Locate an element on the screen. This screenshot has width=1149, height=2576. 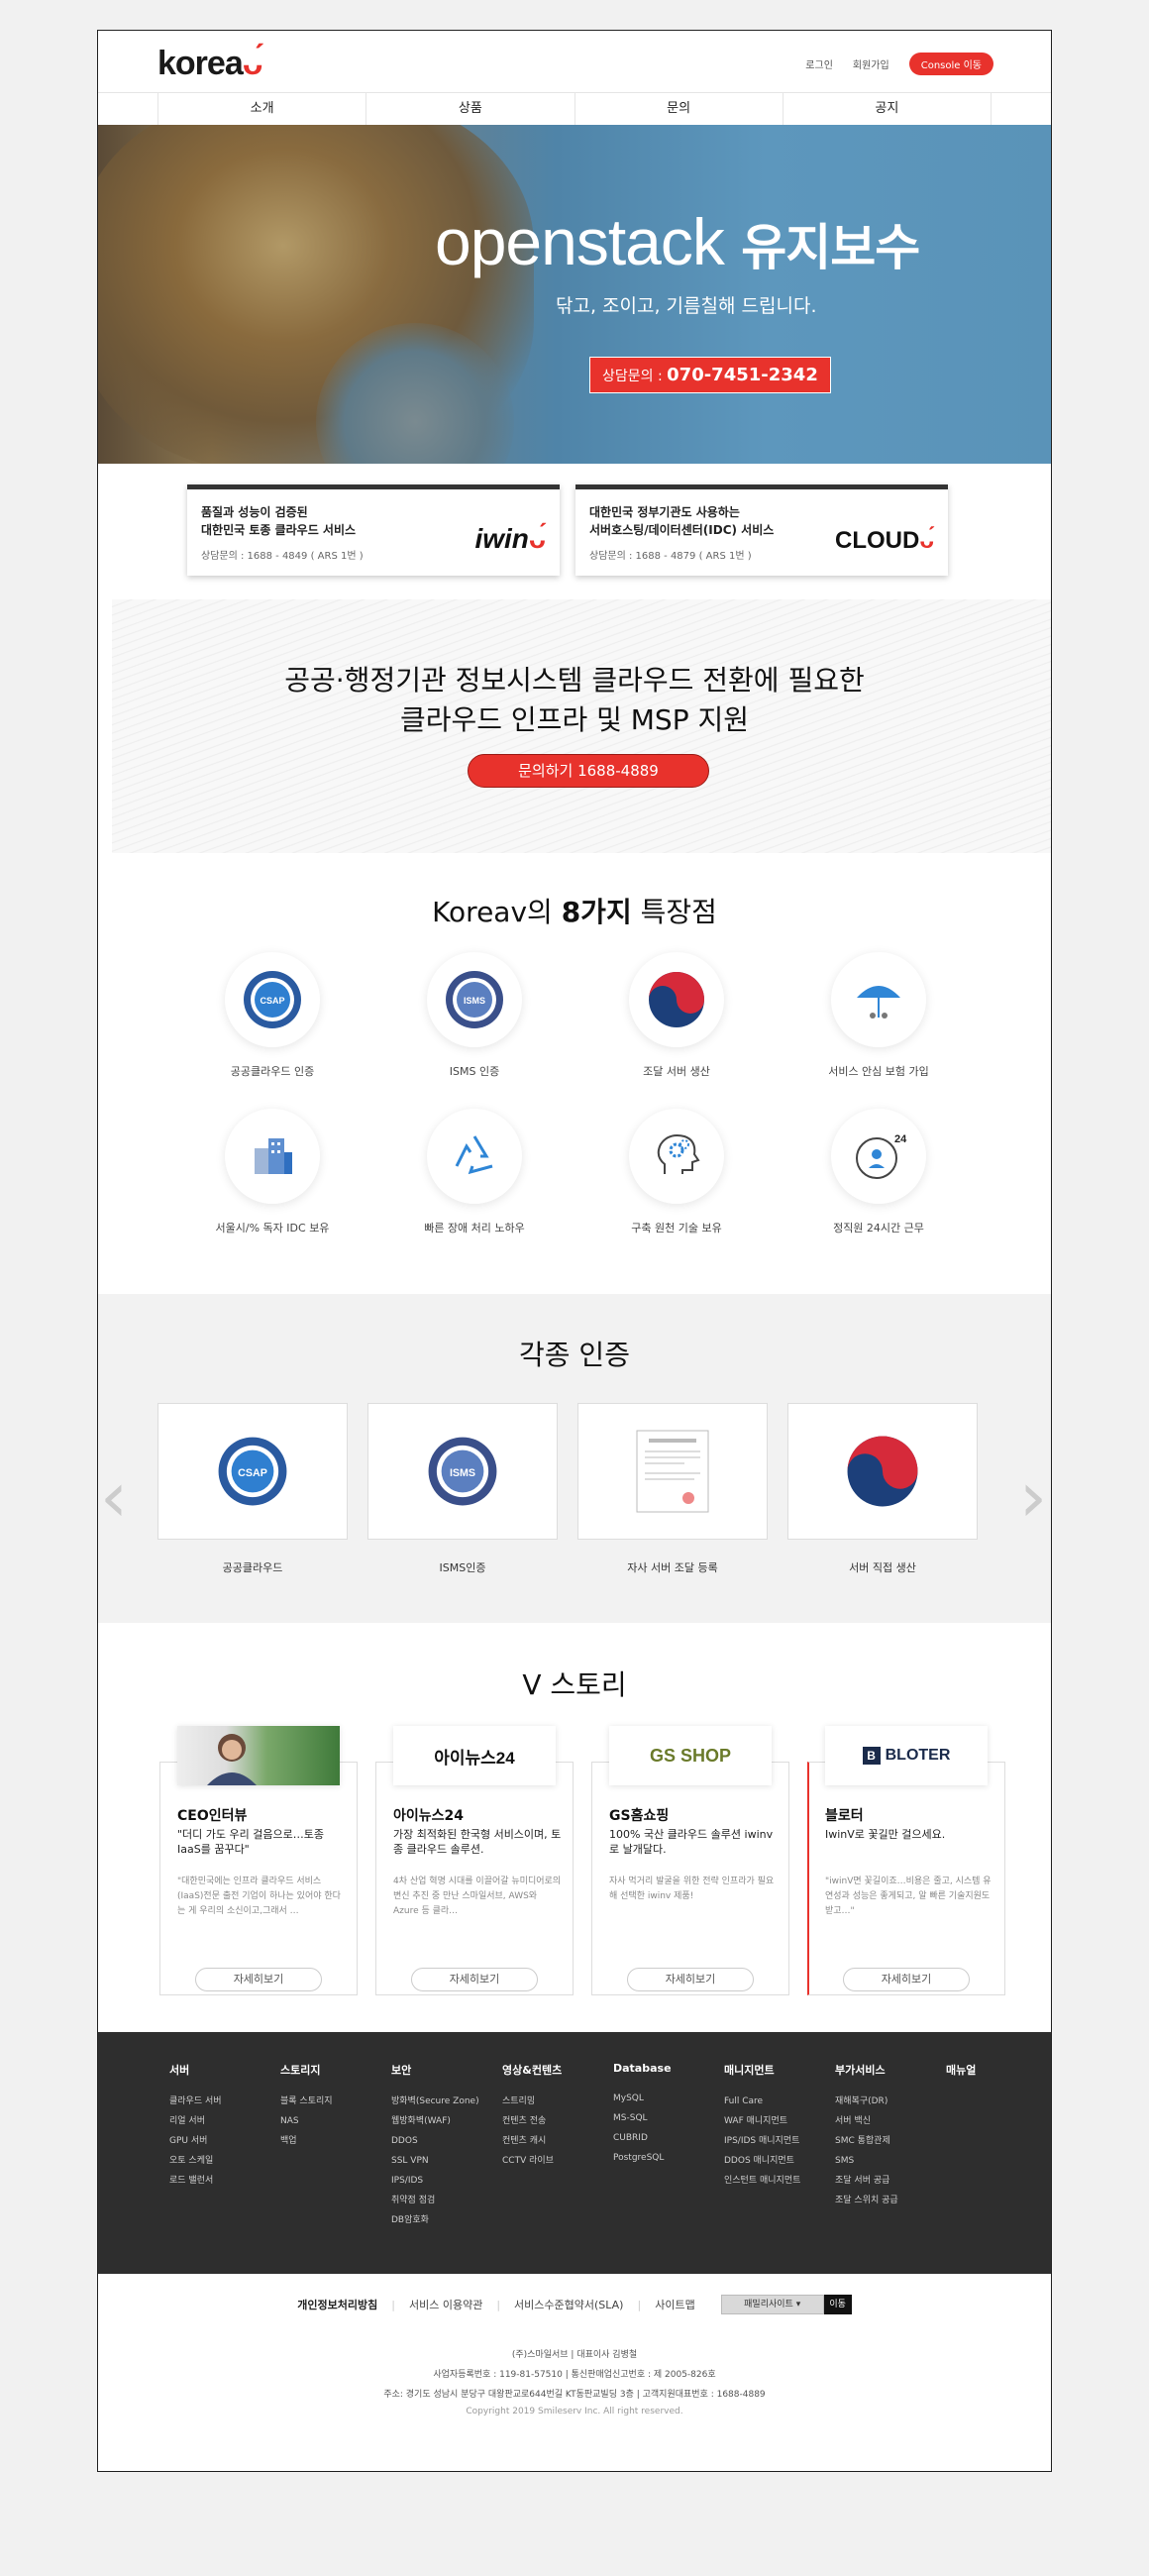
feature-label: 공공클라우드 인증 is located at coordinates (272, 1072).